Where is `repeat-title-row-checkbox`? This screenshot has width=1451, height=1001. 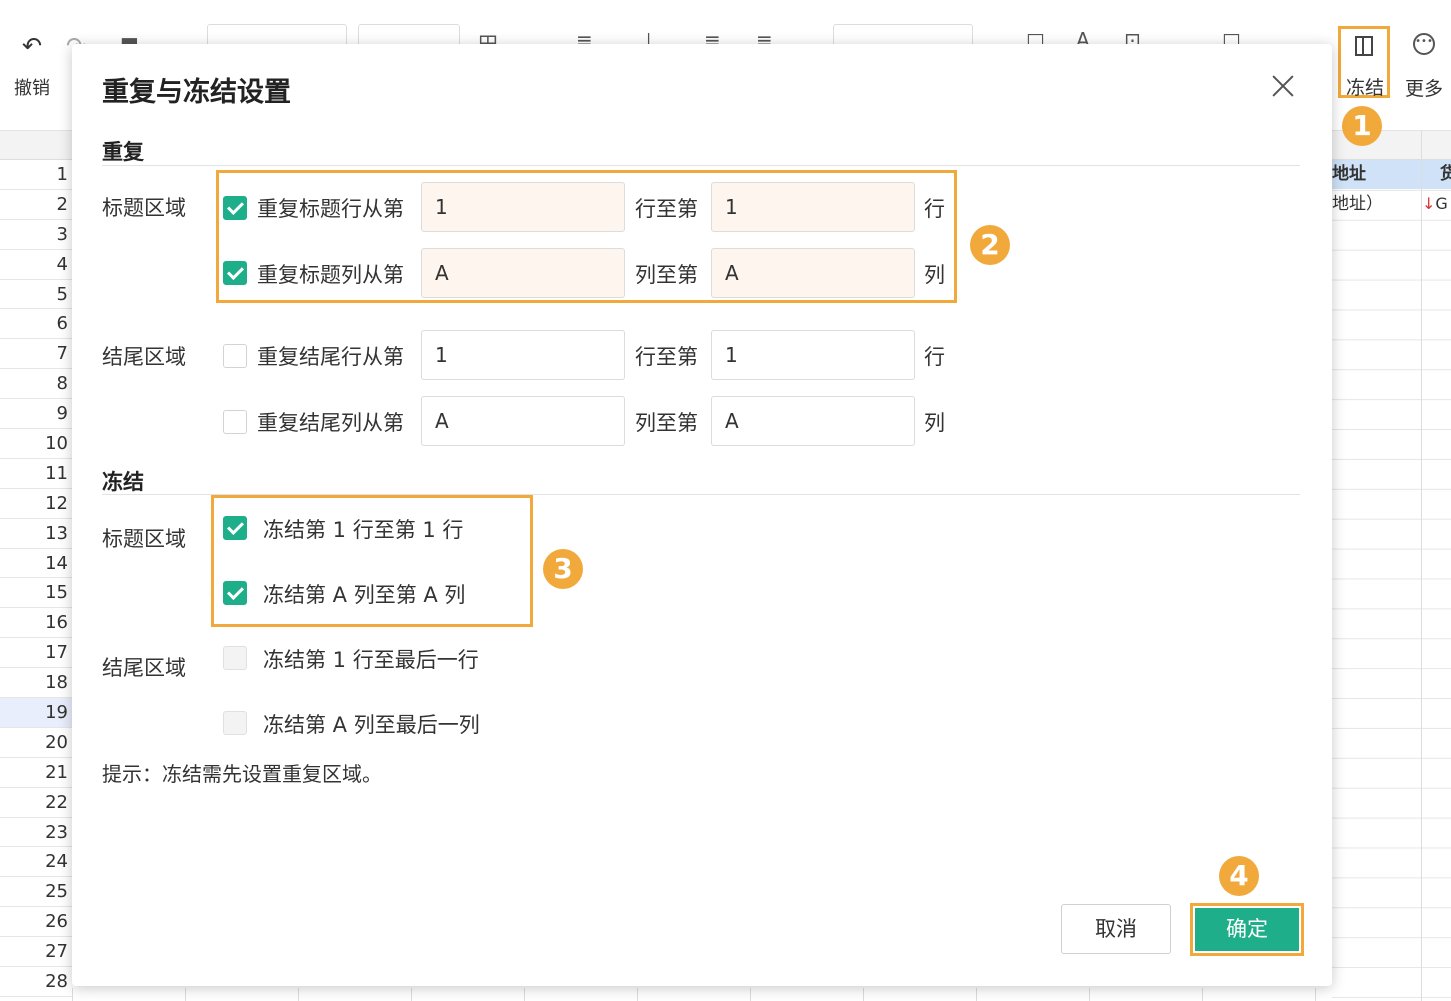 repeat-title-row-checkbox is located at coordinates (235, 208).